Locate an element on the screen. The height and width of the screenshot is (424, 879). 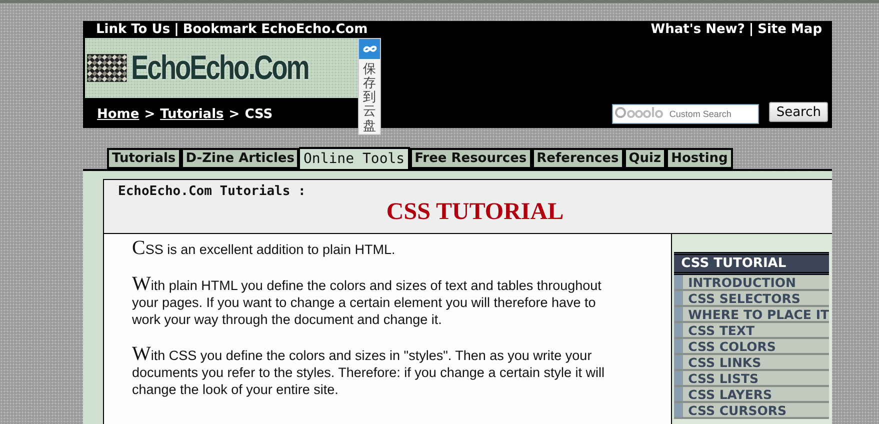
header-link: Bookmark EchoEcho.Com is located at coordinates (275, 30).